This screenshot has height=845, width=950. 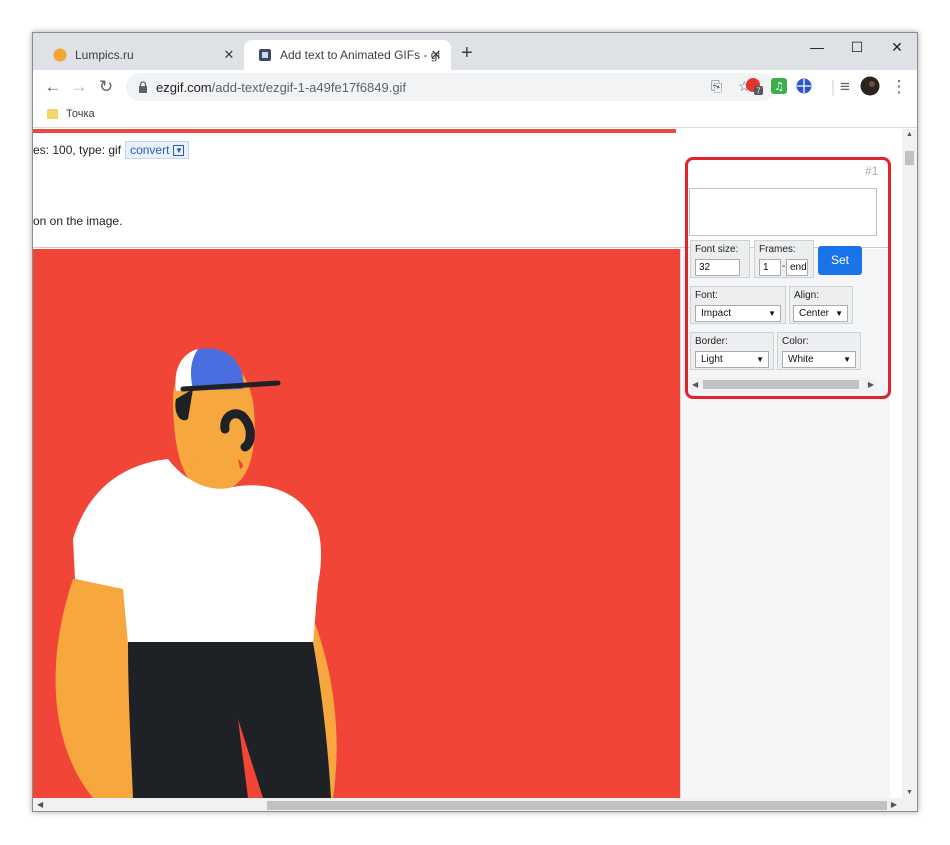 I want to click on folder-icon, so click(x=52, y=114).